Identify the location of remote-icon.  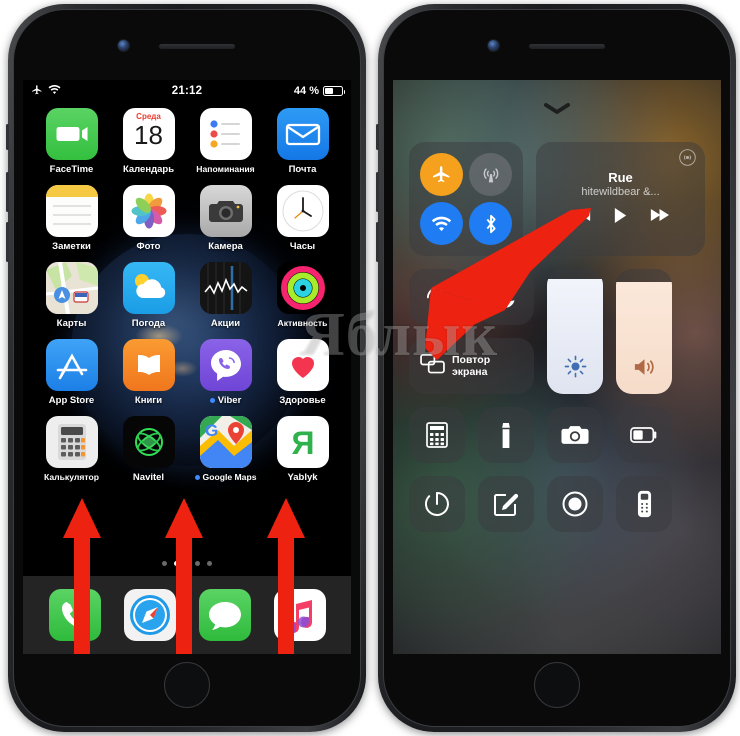
(644, 504).